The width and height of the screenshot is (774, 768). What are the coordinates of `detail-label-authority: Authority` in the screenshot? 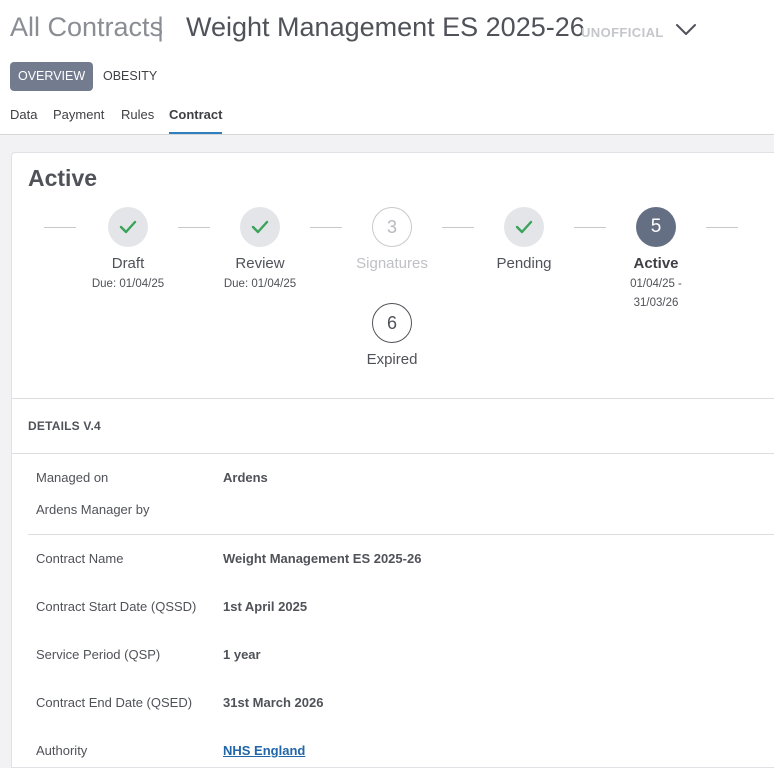 It's located at (62, 750).